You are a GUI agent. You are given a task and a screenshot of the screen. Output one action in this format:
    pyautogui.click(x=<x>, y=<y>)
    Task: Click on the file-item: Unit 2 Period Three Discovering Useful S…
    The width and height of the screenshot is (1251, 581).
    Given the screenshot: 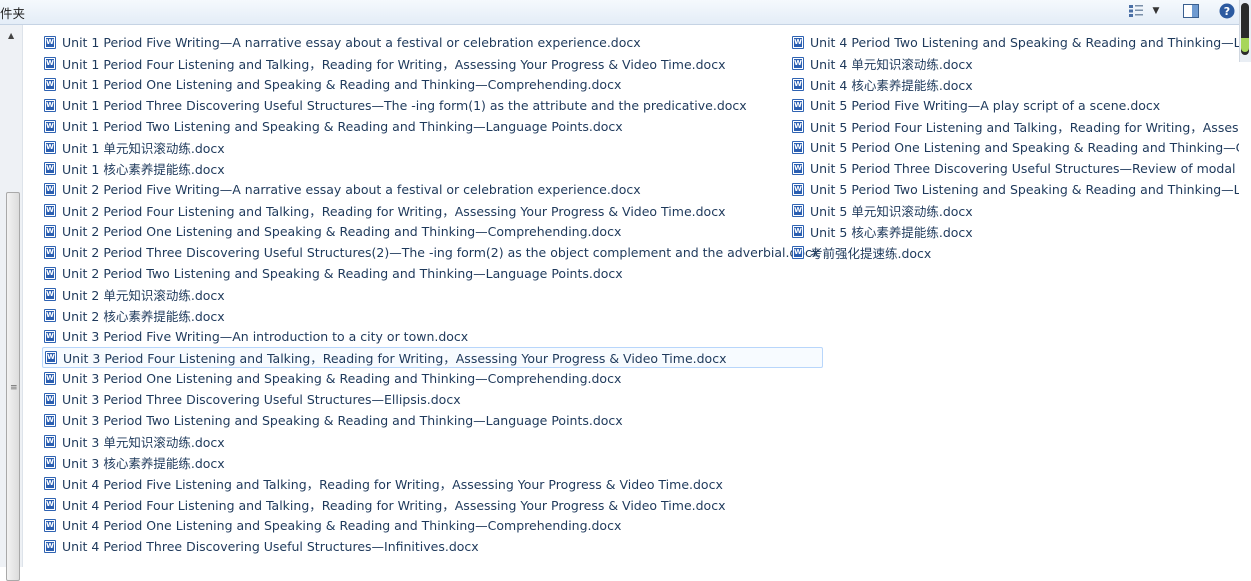 What is the action you would take?
    pyautogui.click(x=432, y=252)
    